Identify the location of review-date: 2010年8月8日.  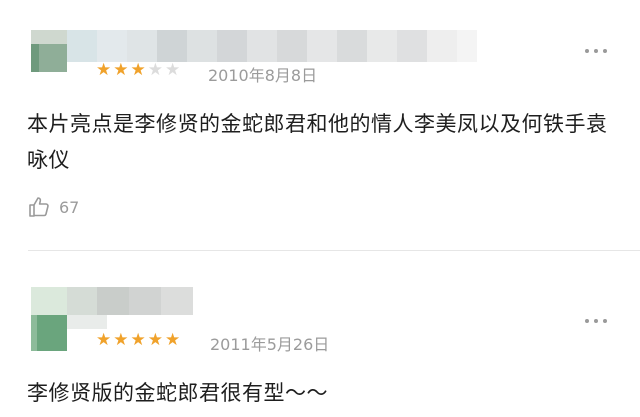
(263, 75).